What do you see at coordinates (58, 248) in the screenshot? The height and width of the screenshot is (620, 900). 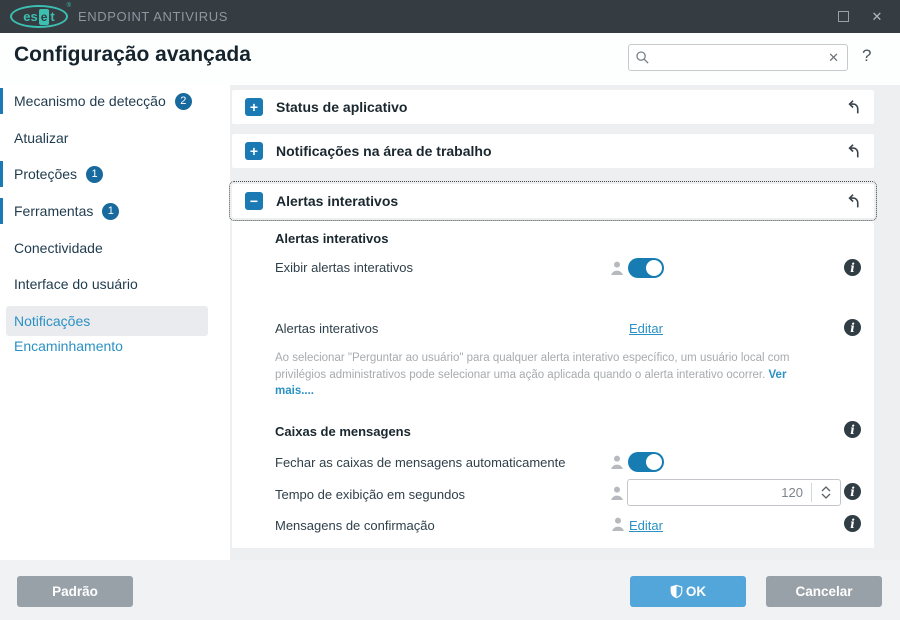 I see `sidebar-item-label: Conectividade` at bounding box center [58, 248].